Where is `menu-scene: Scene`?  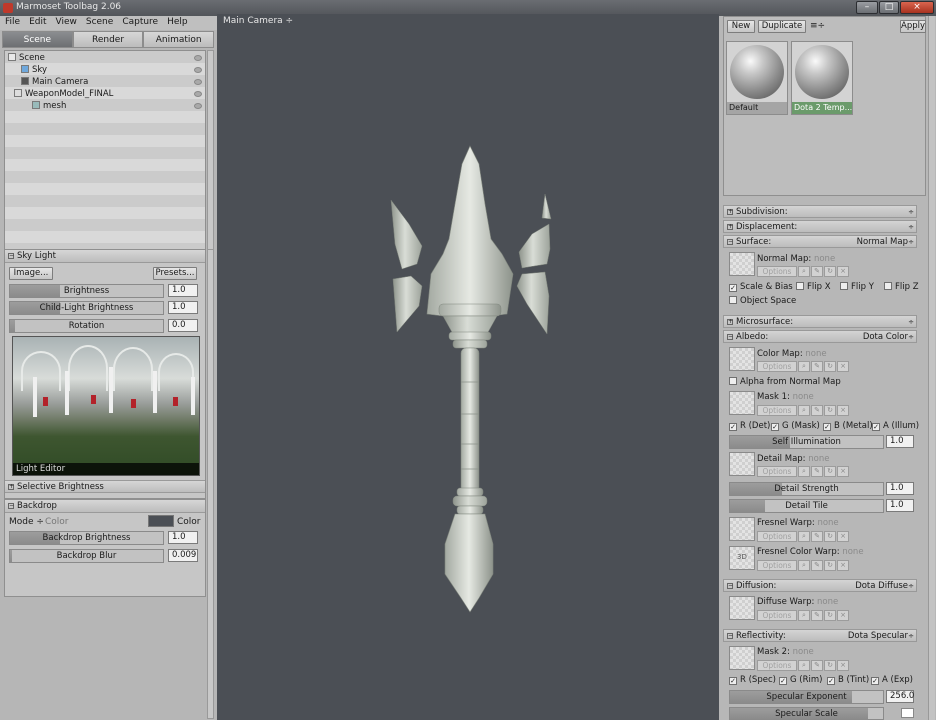
menu-scene: Scene is located at coordinates (99, 21).